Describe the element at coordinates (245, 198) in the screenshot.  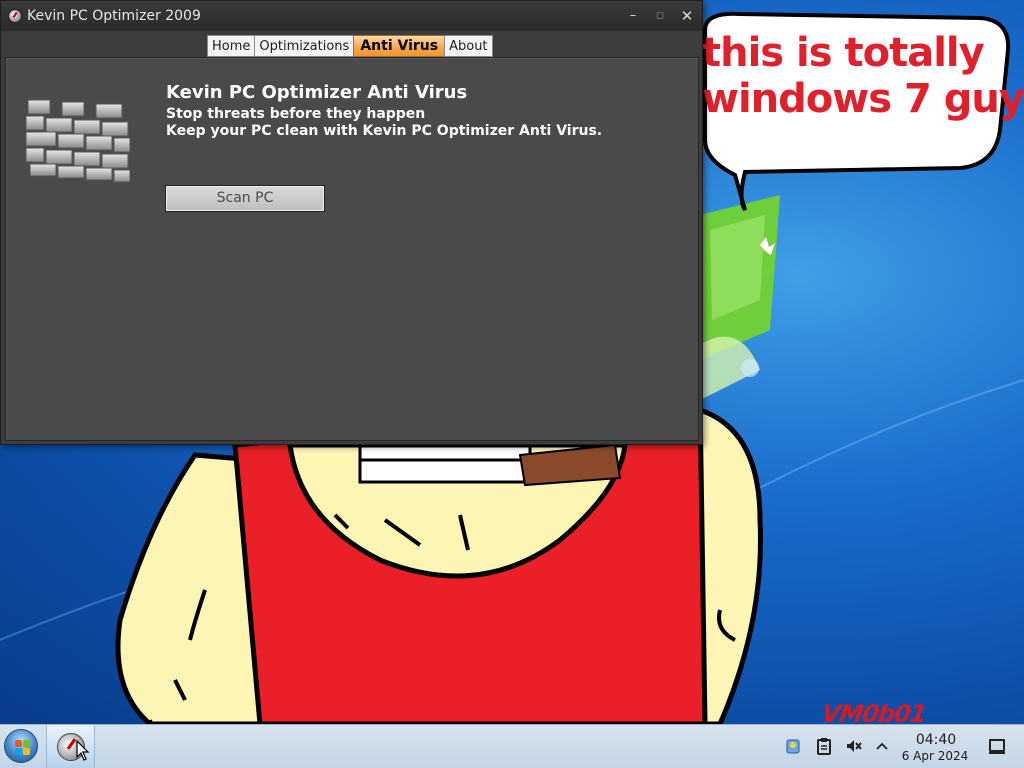
I see `scan-pc-button: Scan PC` at that location.